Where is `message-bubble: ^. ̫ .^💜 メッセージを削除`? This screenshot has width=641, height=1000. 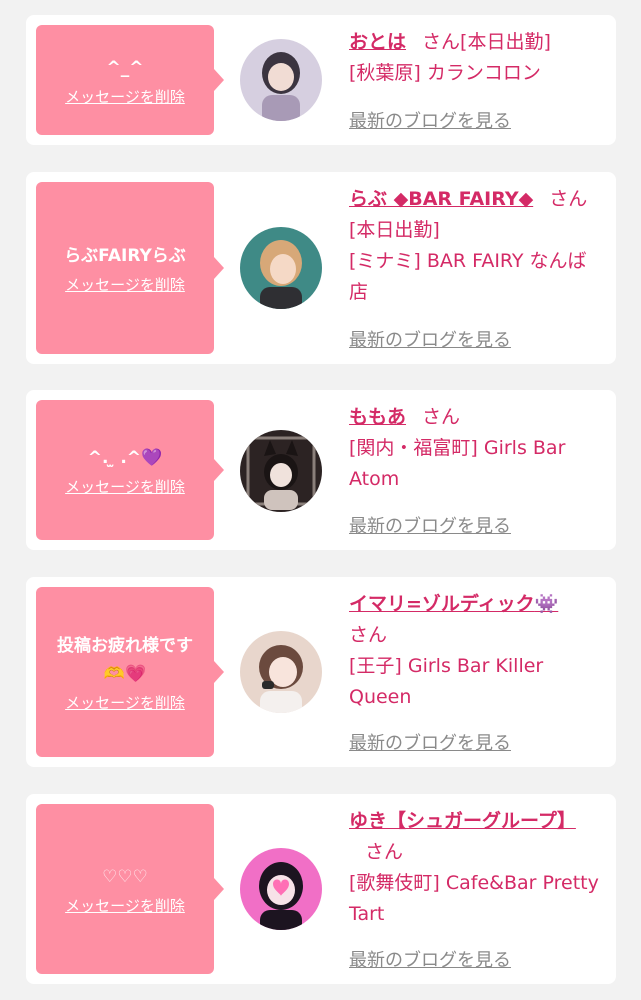
message-bubble: ^. ̫ .^💜 メッセージを削除 is located at coordinates (130, 470).